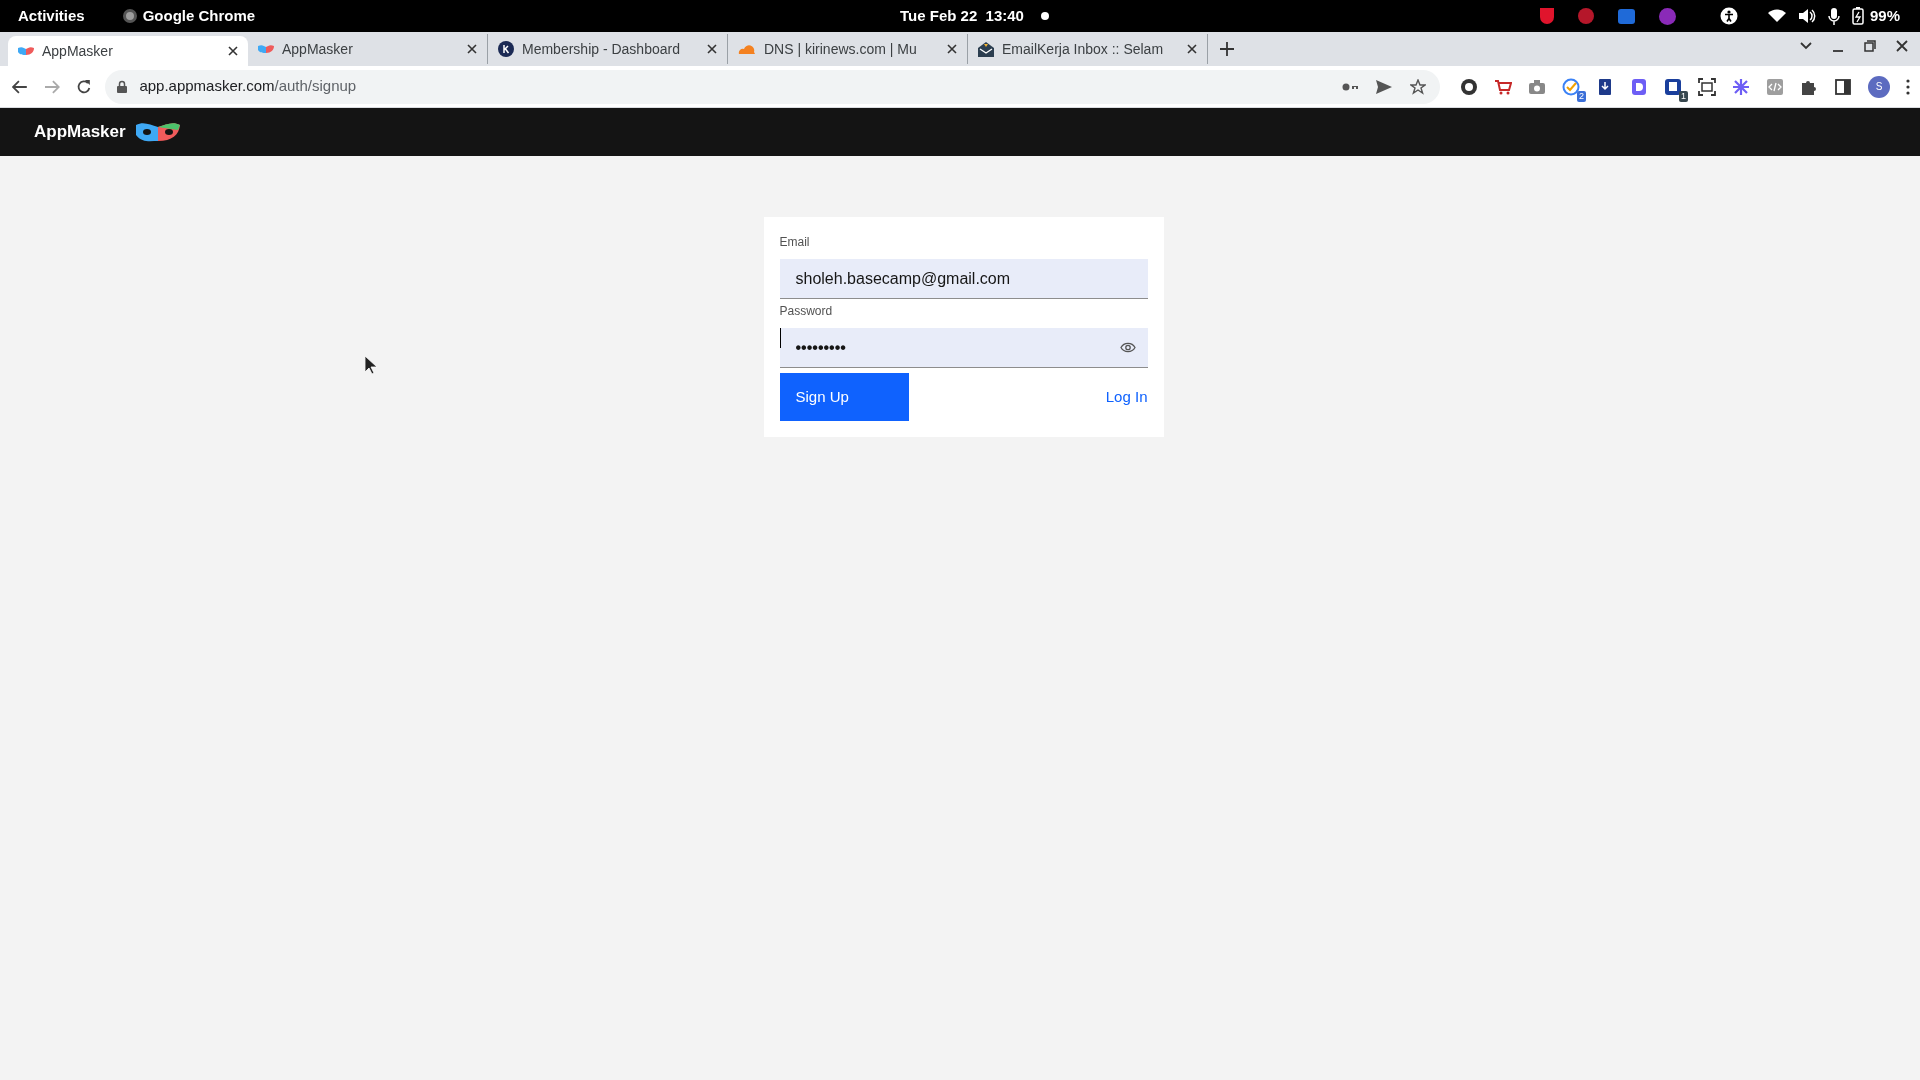  What do you see at coordinates (1605, 86) in the screenshot?
I see `download-icon` at bounding box center [1605, 86].